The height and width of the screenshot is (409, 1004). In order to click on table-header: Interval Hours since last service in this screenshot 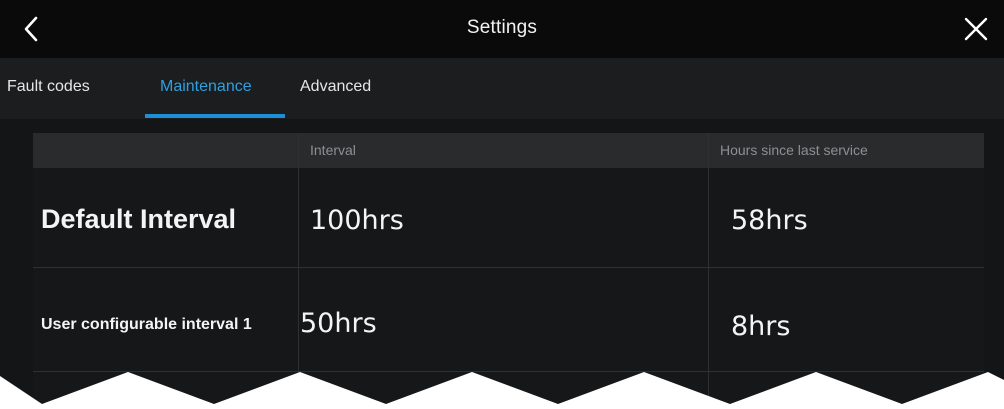, I will do `click(508, 150)`.